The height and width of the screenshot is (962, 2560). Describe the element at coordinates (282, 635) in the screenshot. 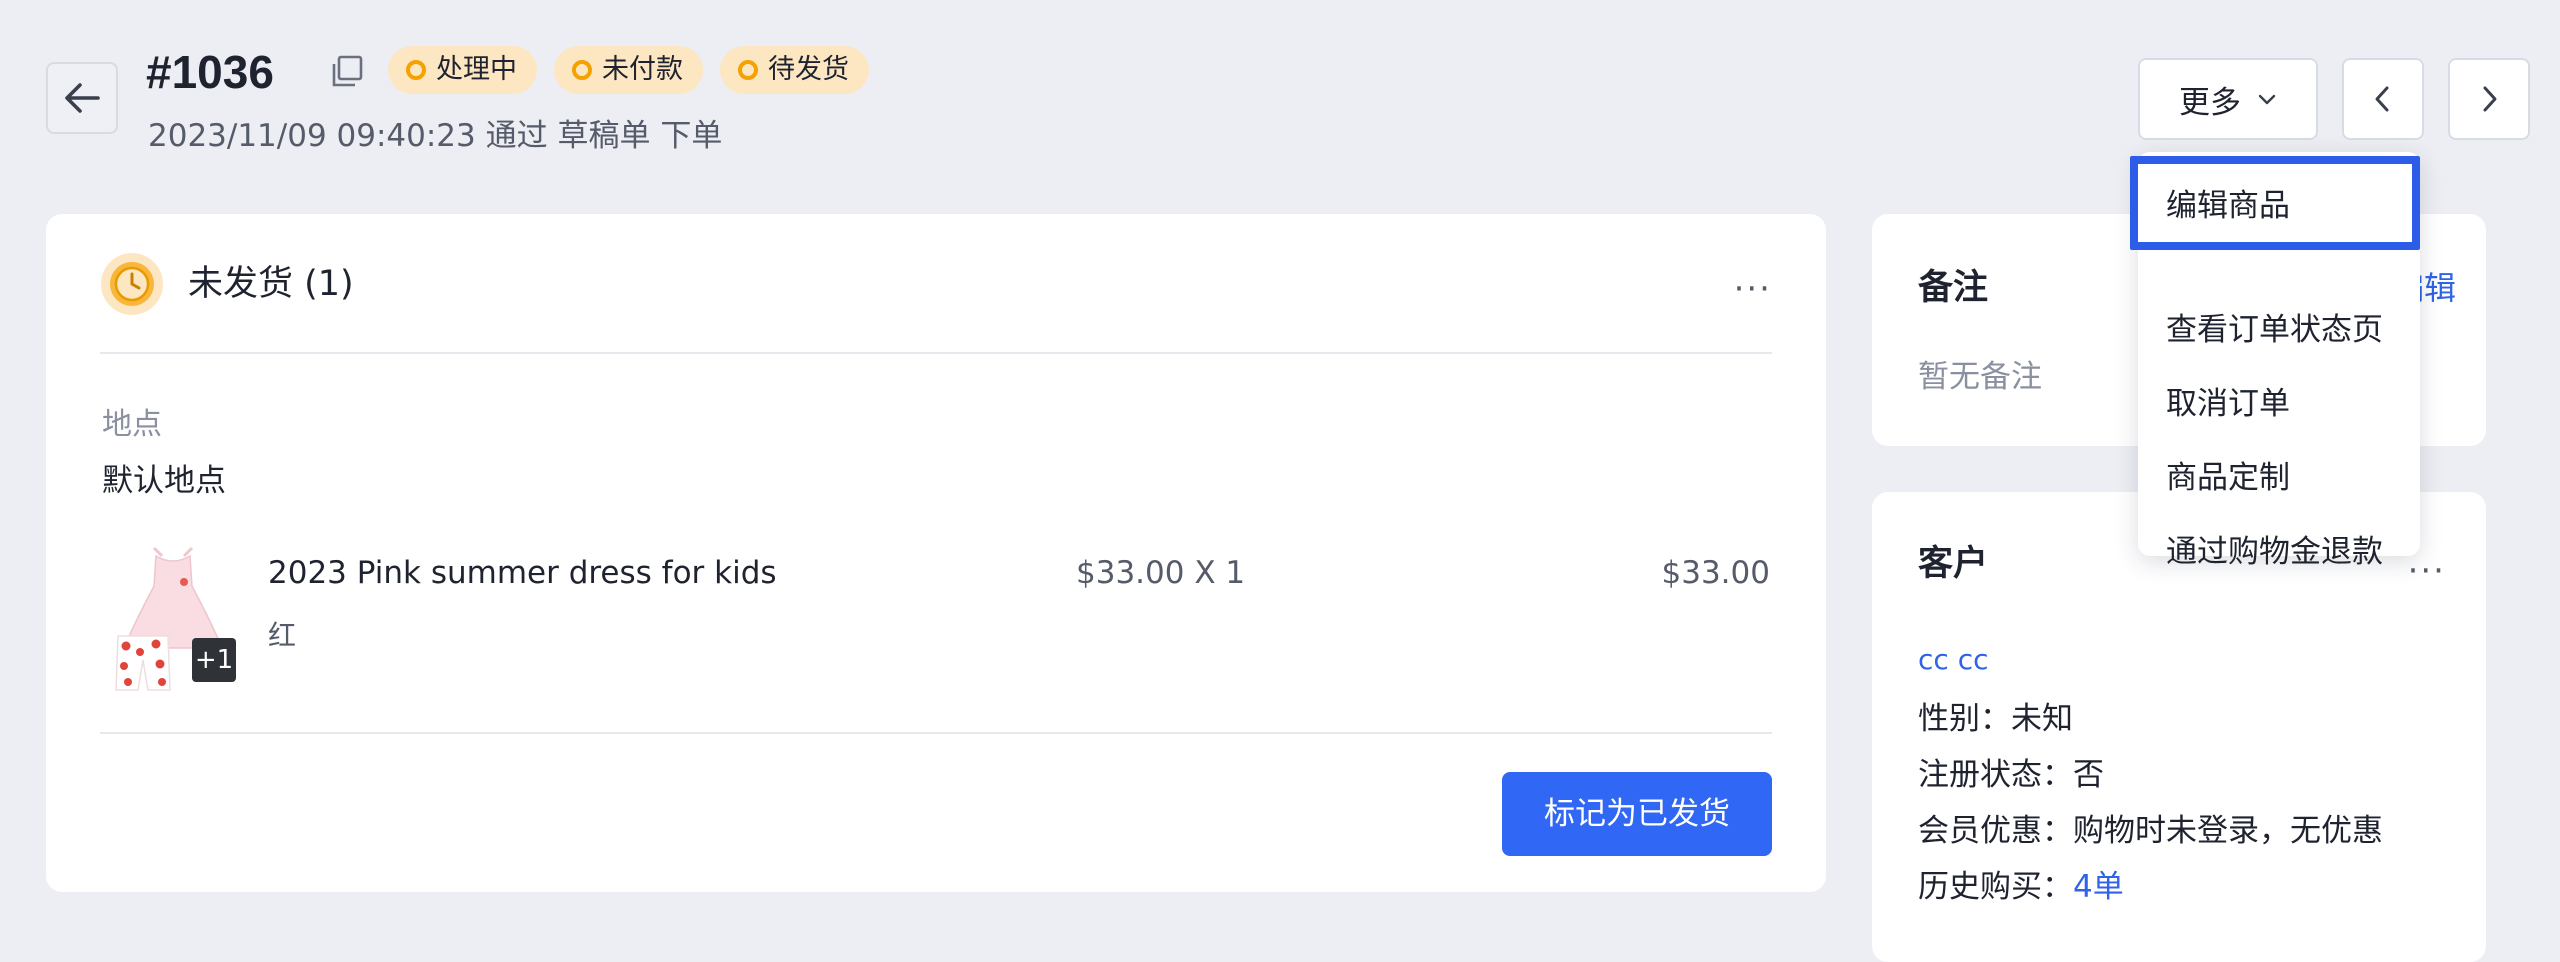

I see `product-variant: 红` at that location.